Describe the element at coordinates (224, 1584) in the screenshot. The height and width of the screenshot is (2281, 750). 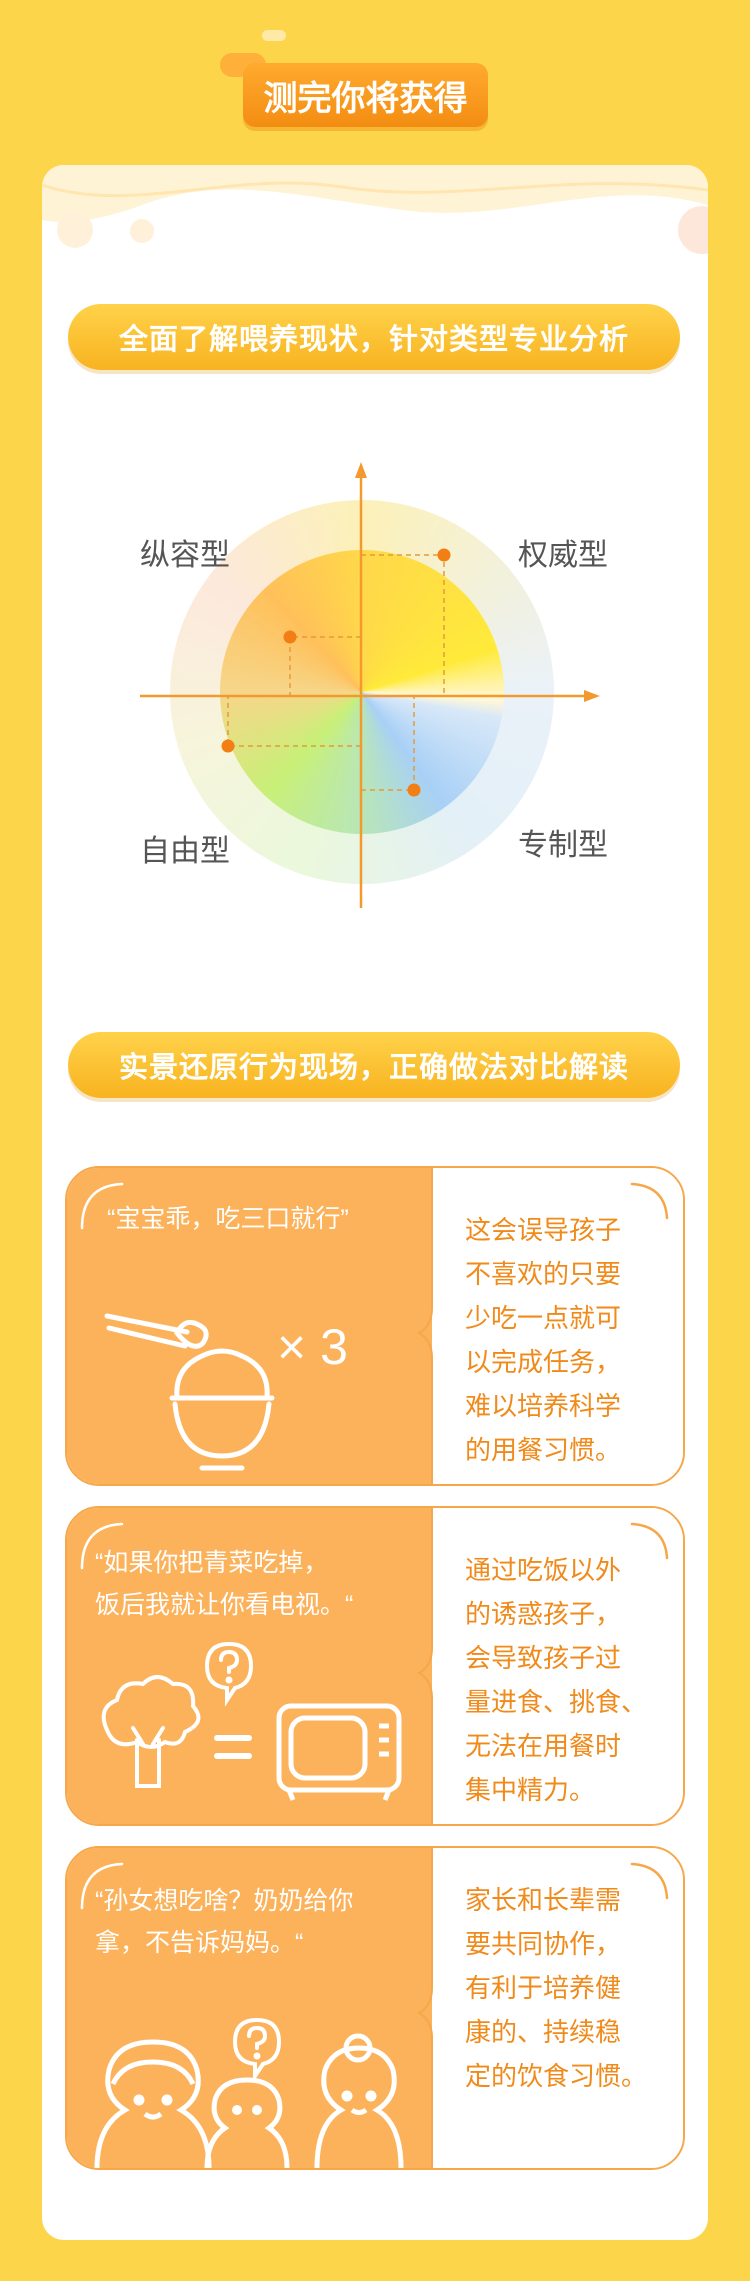
I see `scenario-quote: “如果你把青菜吃掉， 饭后我就让你看电视。“` at that location.